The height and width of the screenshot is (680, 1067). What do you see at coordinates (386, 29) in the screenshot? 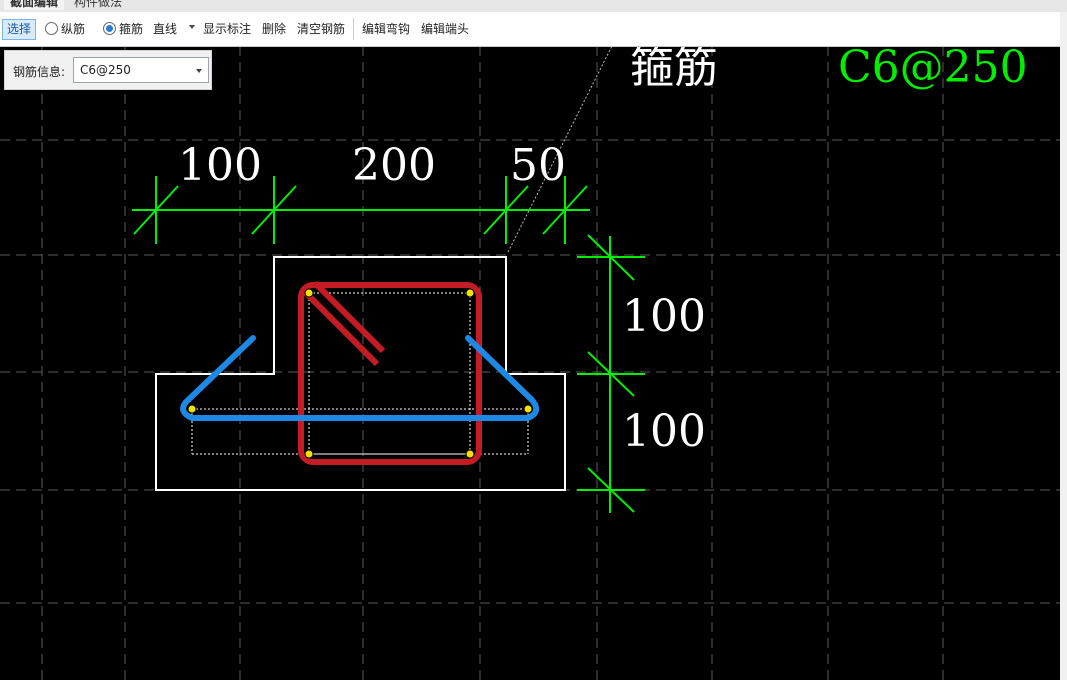
I see `edit-hook-button: 编辑弯钩` at bounding box center [386, 29].